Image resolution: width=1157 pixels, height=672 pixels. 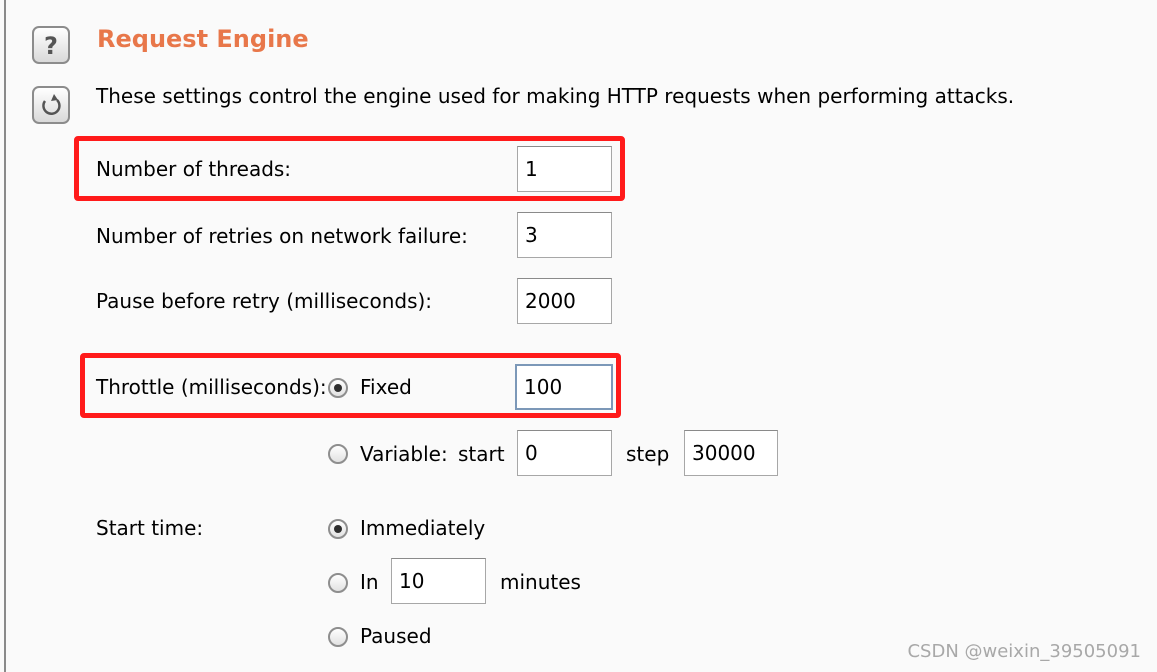 What do you see at coordinates (731, 453) in the screenshot?
I see `throttle-step-input` at bounding box center [731, 453].